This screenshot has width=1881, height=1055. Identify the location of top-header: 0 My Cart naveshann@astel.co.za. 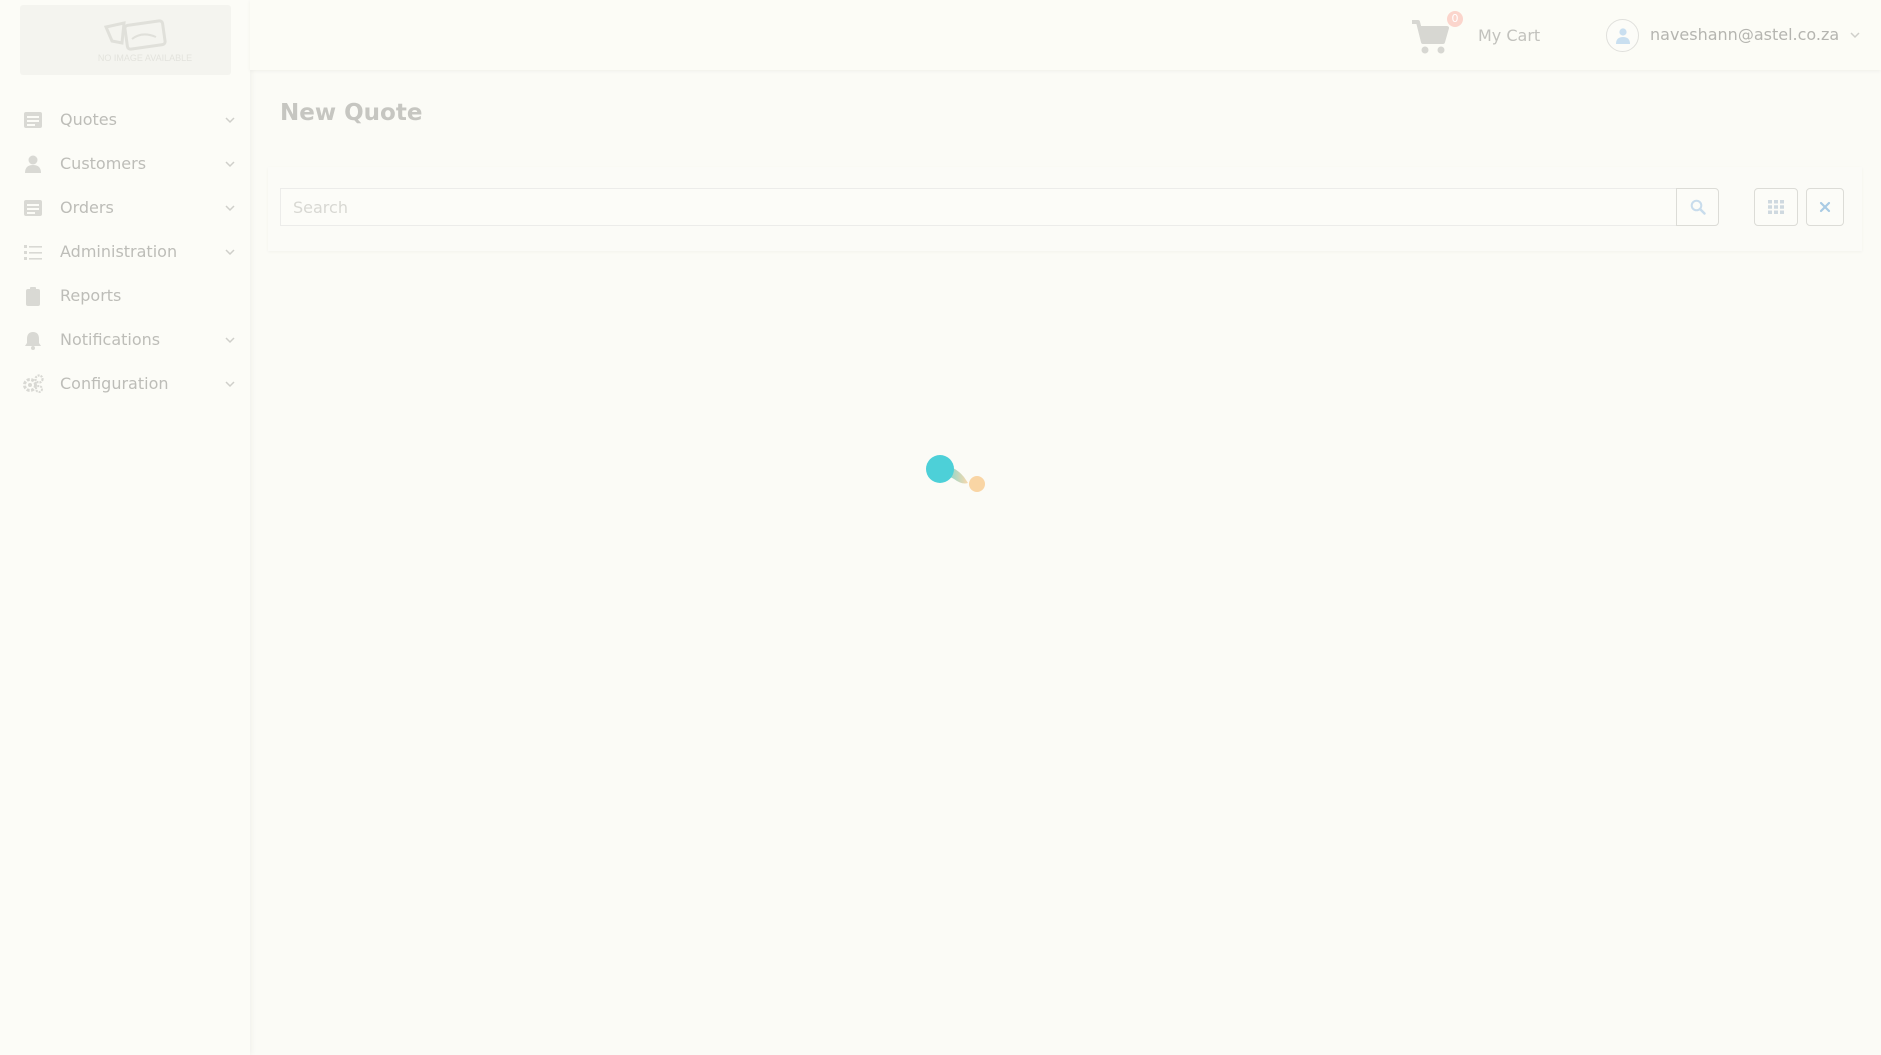
(1065, 35).